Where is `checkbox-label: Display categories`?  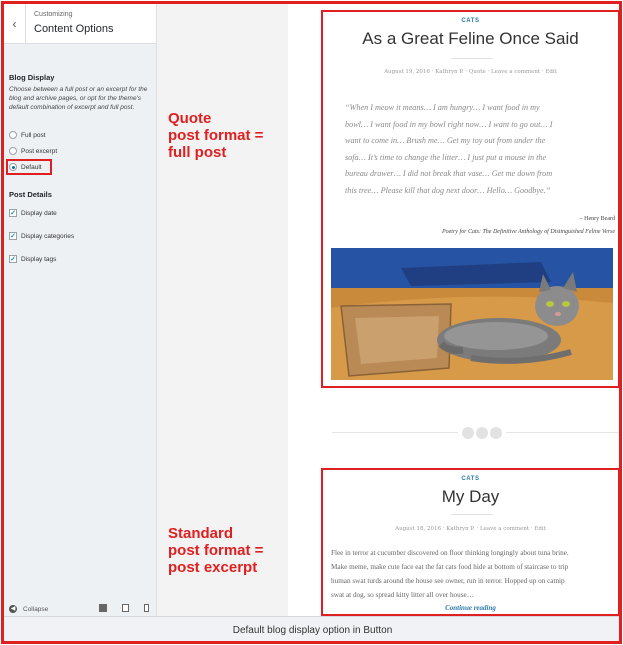
checkbox-label: Display categories is located at coordinates (48, 236).